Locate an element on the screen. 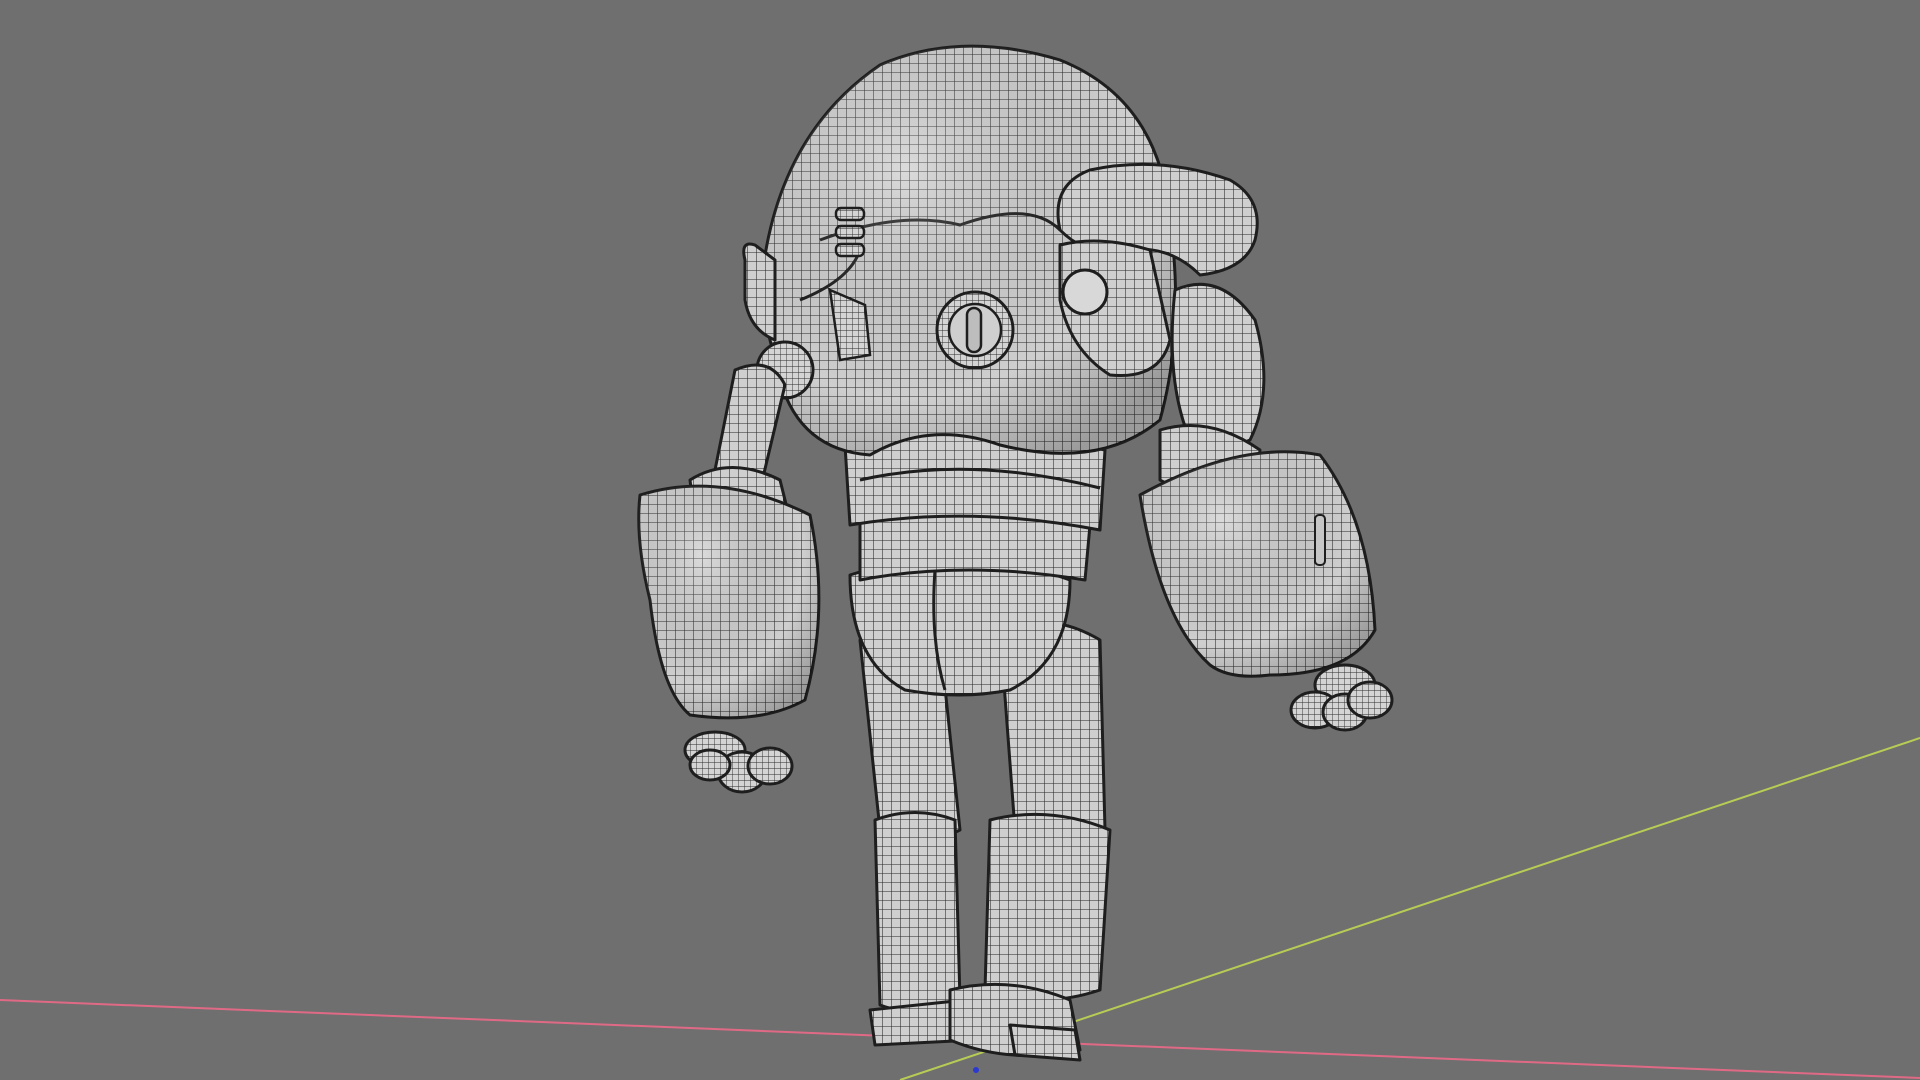 The width and height of the screenshot is (1920, 1080). robot-chest-dial is located at coordinates (975, 330).